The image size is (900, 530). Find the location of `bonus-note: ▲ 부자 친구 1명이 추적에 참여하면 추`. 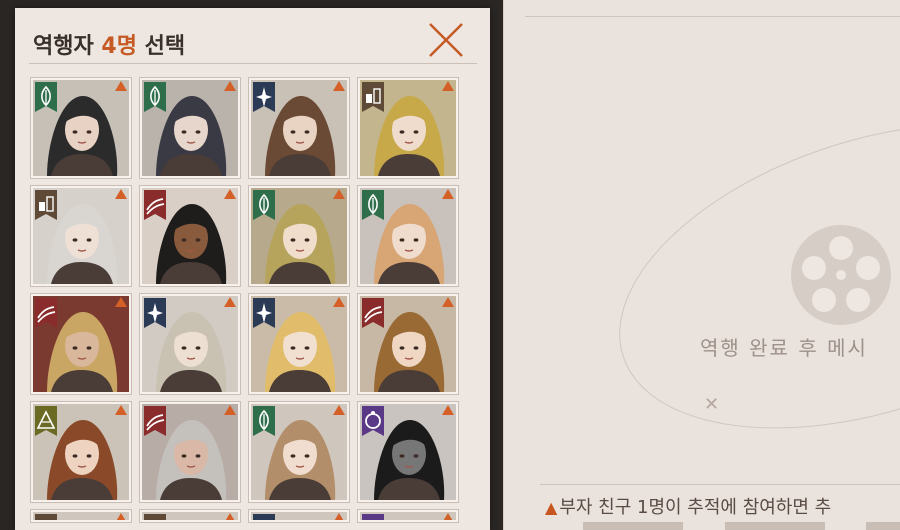

bonus-note: ▲ 부자 친구 1명이 추적에 참여하면 추 is located at coordinates (688, 506).